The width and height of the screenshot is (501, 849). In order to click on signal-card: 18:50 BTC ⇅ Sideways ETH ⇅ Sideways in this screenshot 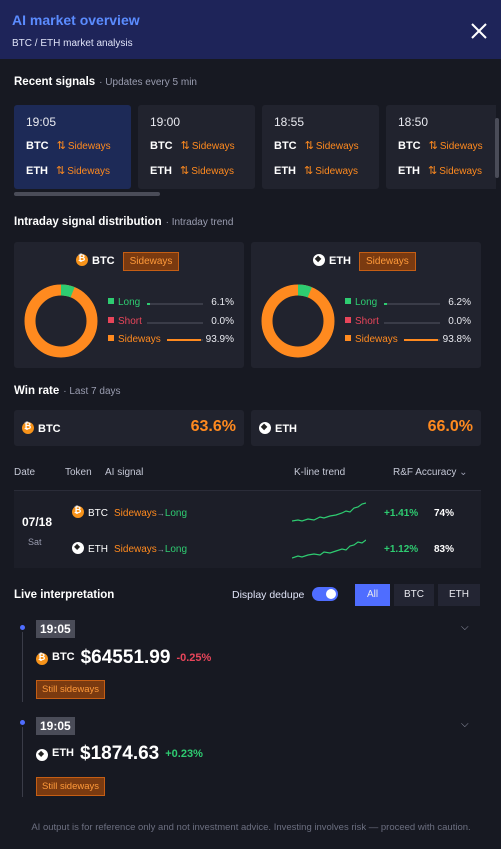, I will do `click(441, 147)`.